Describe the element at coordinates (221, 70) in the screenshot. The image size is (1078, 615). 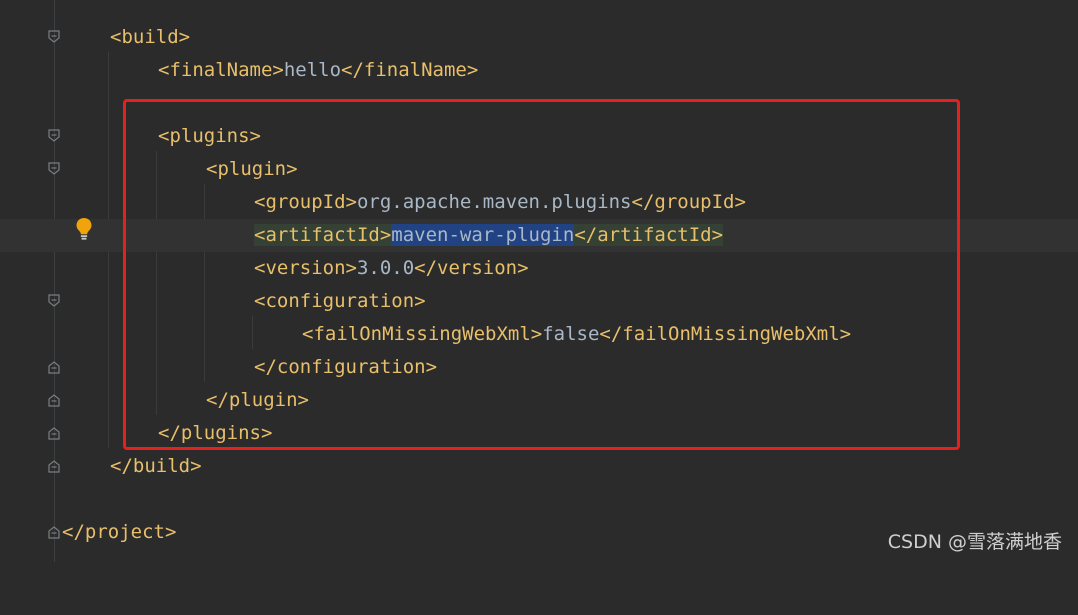
I see `xml-tag-open: <finalName>` at that location.